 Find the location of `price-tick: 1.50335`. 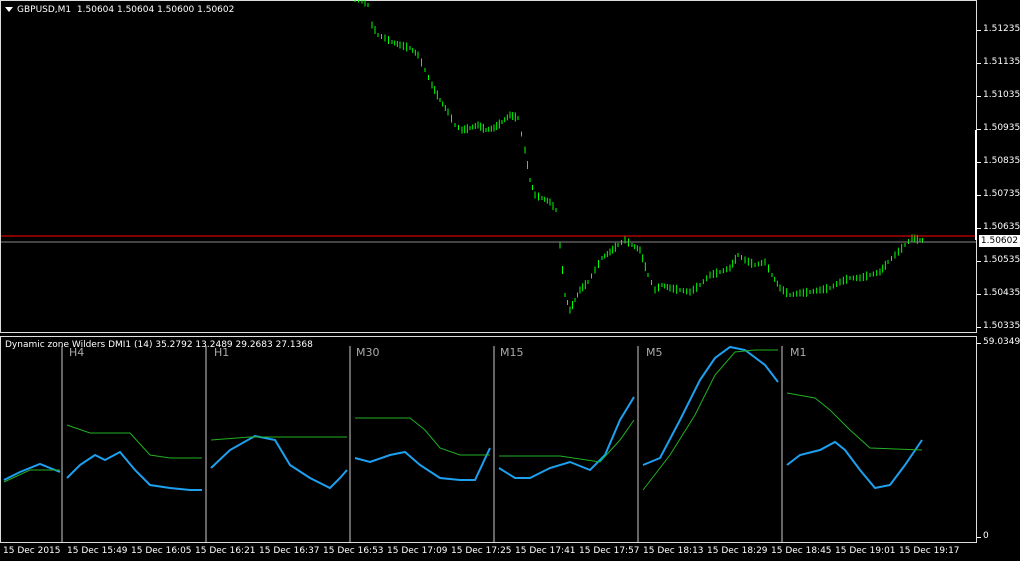

price-tick: 1.50335 is located at coordinates (998, 326).